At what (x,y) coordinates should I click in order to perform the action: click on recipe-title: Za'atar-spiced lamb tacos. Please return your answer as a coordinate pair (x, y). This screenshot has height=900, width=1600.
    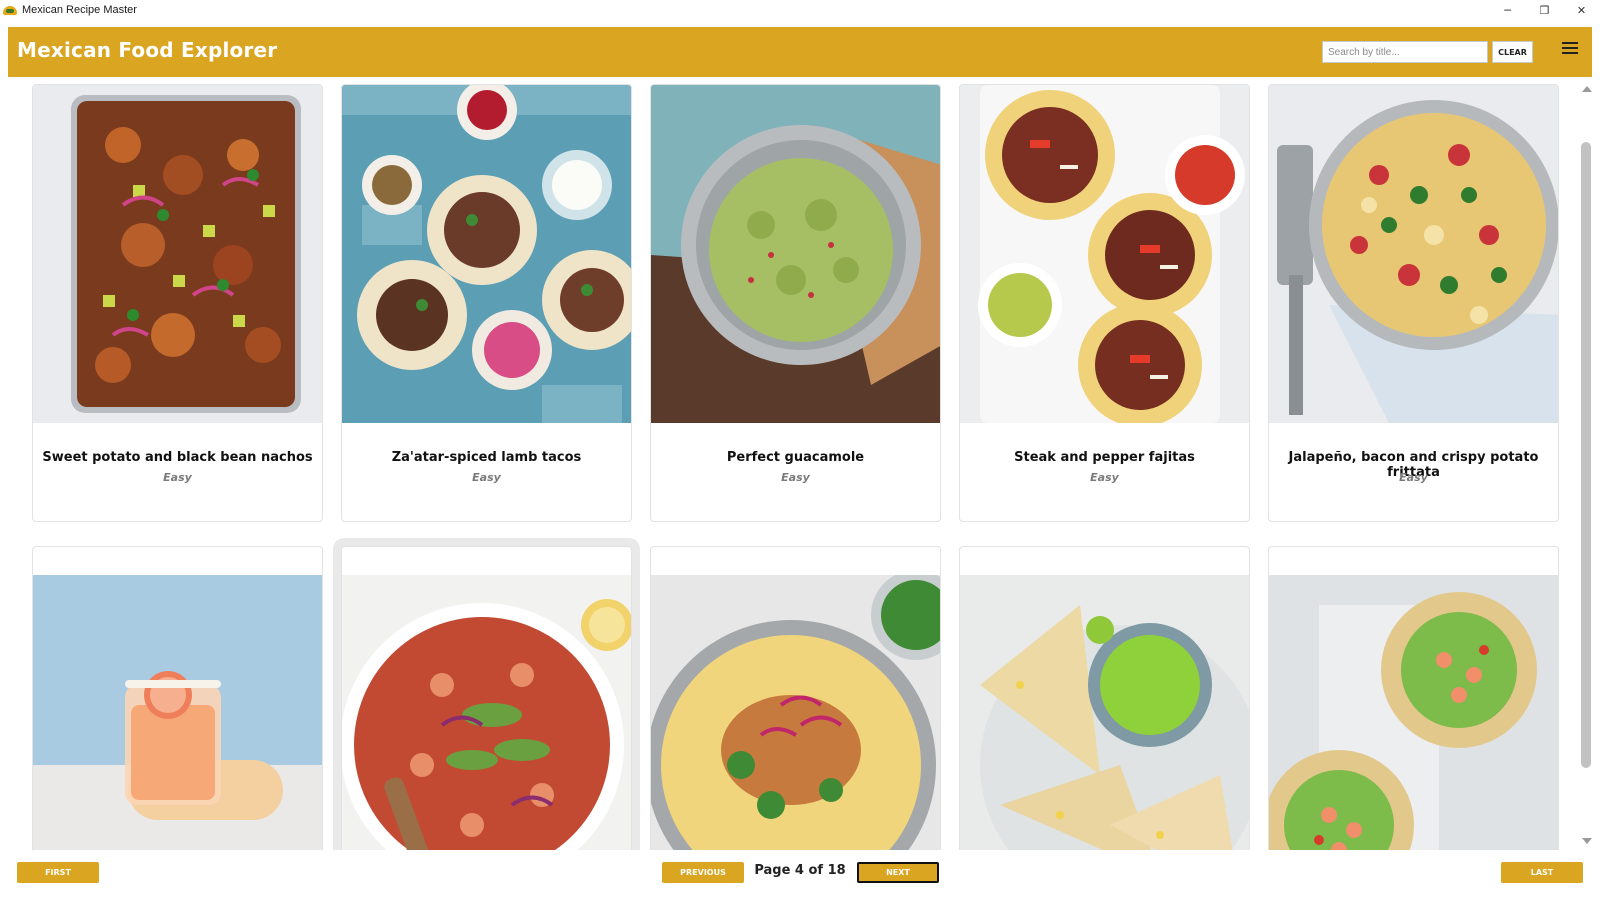
    Looking at the image, I should click on (486, 457).